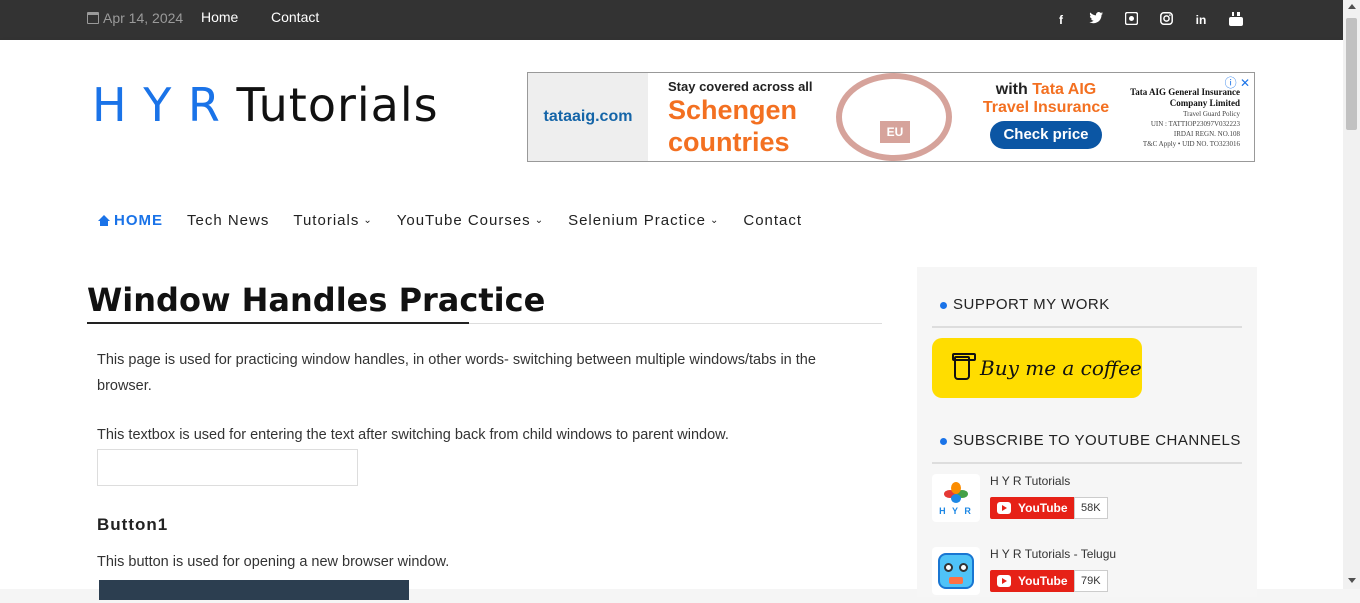 The image size is (1360, 603). I want to click on open-new-window-button, so click(254, 590).